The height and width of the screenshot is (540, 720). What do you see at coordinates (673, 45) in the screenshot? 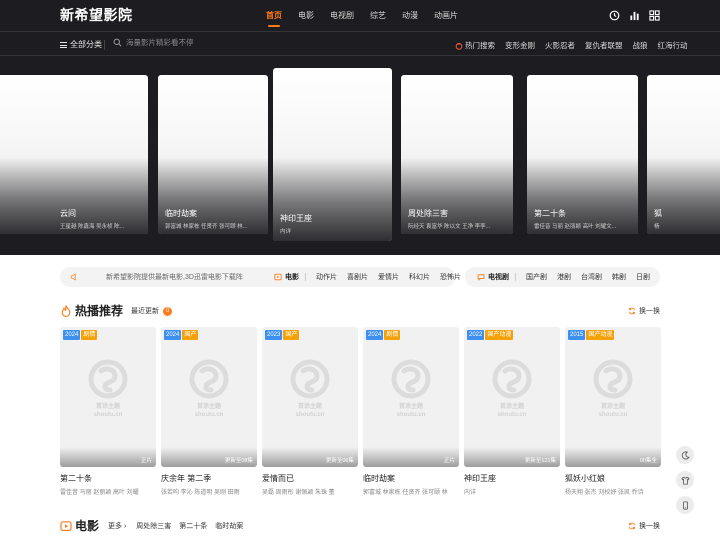
I see `hot-keyword: 红海行动` at bounding box center [673, 45].